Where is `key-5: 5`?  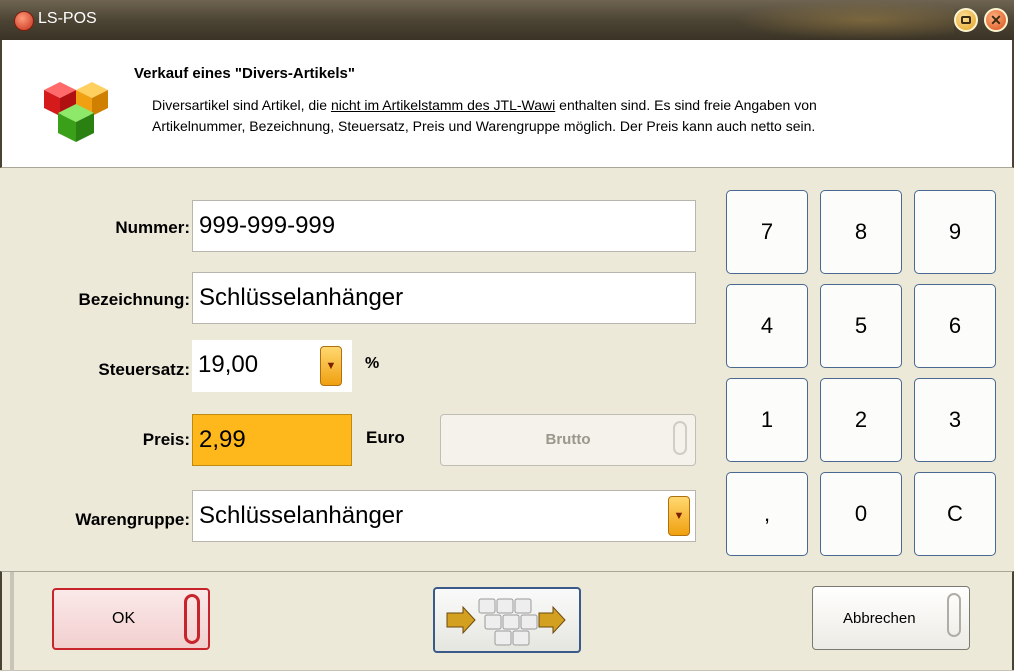
key-5: 5 is located at coordinates (861, 326).